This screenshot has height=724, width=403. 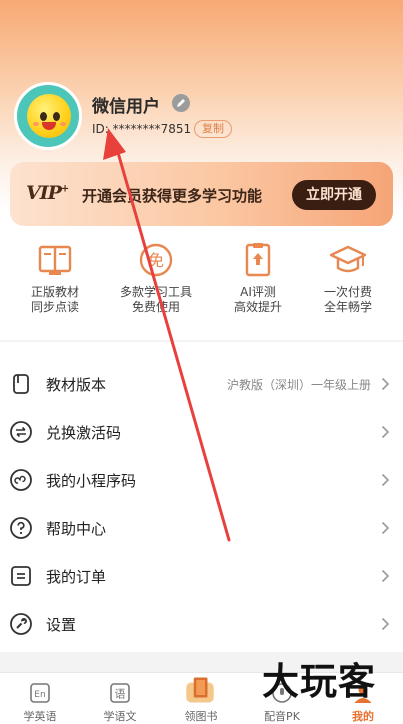 I want to click on user-id: ID: ********7851, so click(x=142, y=129).